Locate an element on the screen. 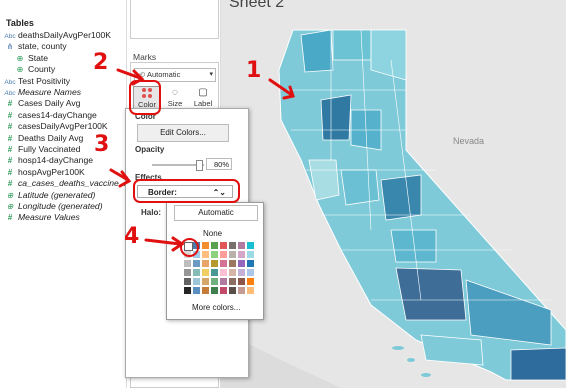 The image size is (566, 388). halo-none-option: None is located at coordinates (212, 233).